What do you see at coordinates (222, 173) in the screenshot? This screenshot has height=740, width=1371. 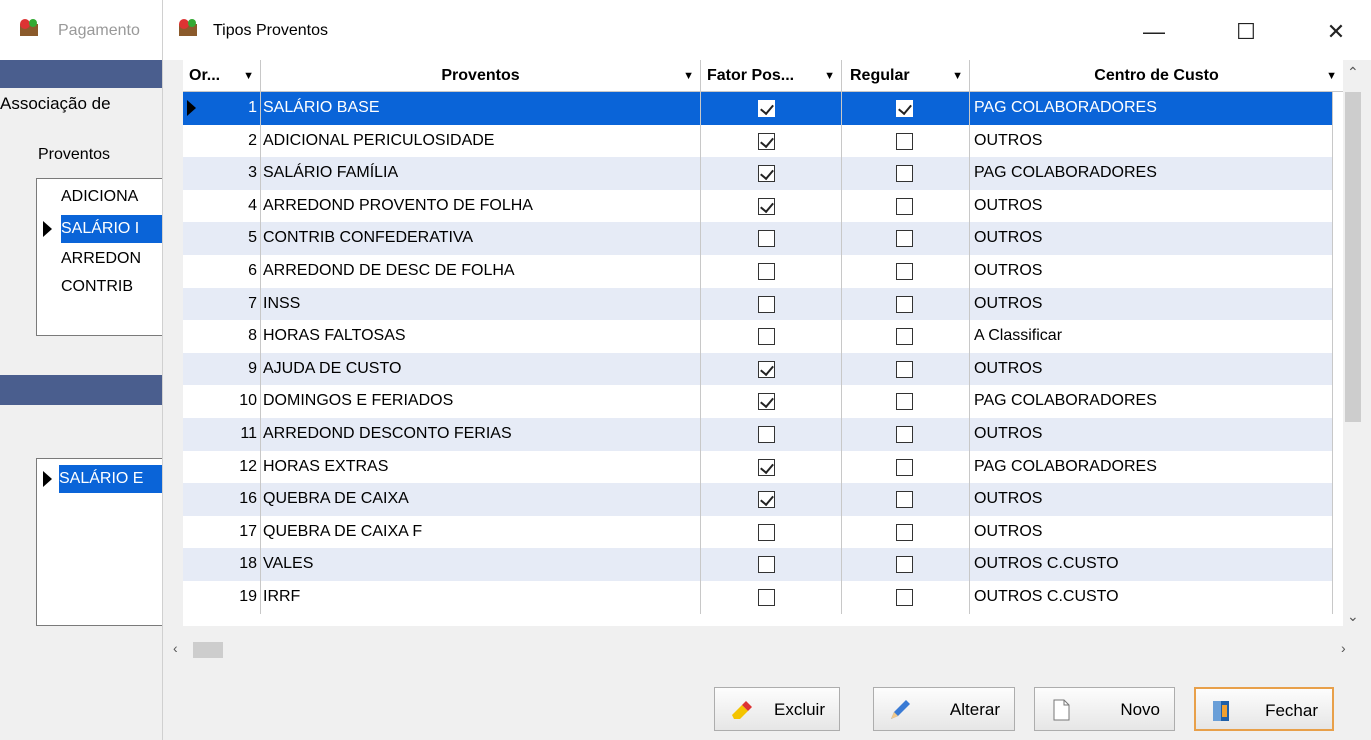 I see `ordem-cell: 3` at bounding box center [222, 173].